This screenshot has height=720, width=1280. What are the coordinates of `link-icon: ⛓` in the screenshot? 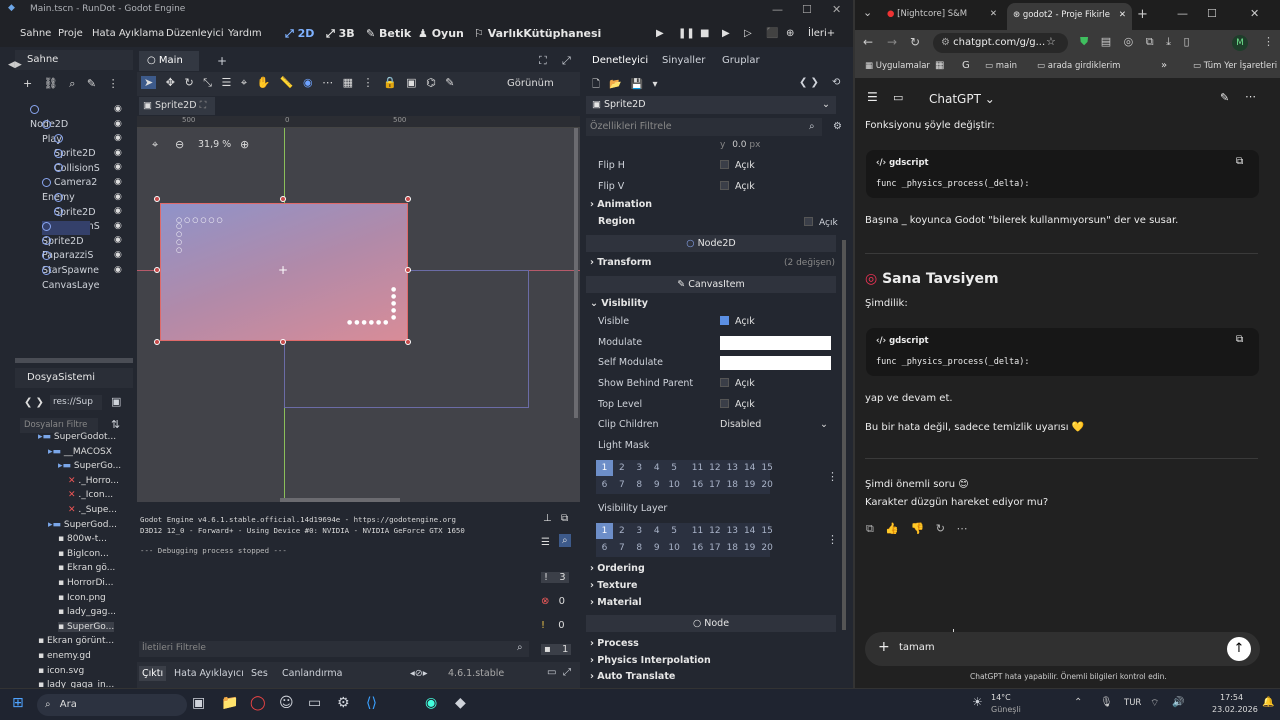 It's located at (51, 83).